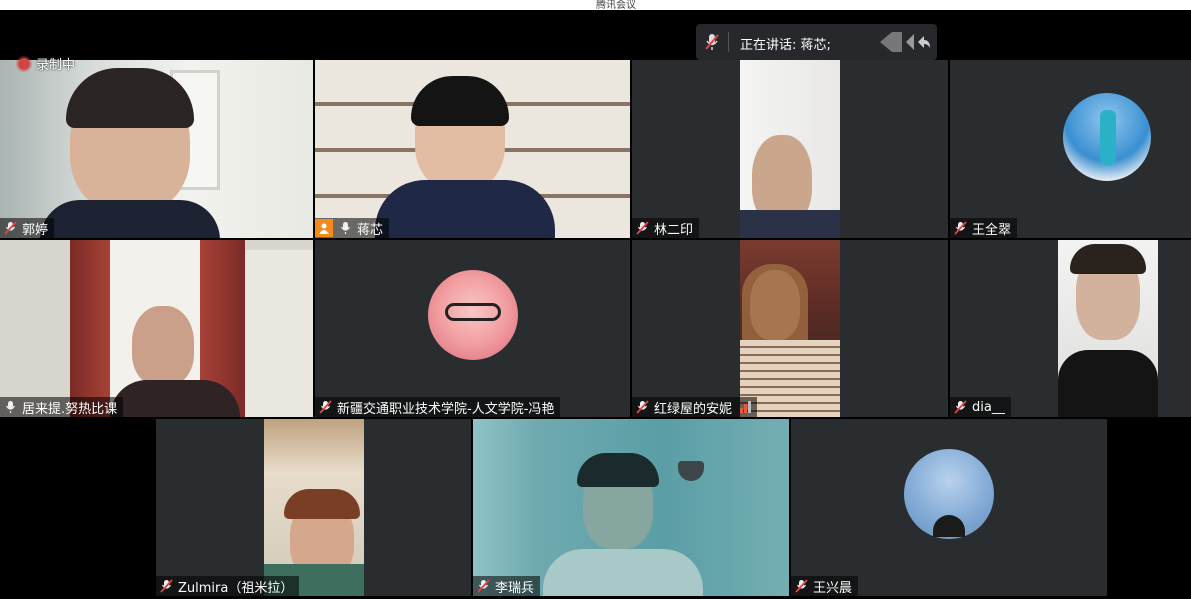 Image resolution: width=1191 pixels, height=599 pixels. I want to click on window-title-bar: 腾讯会议, so click(595, 5).